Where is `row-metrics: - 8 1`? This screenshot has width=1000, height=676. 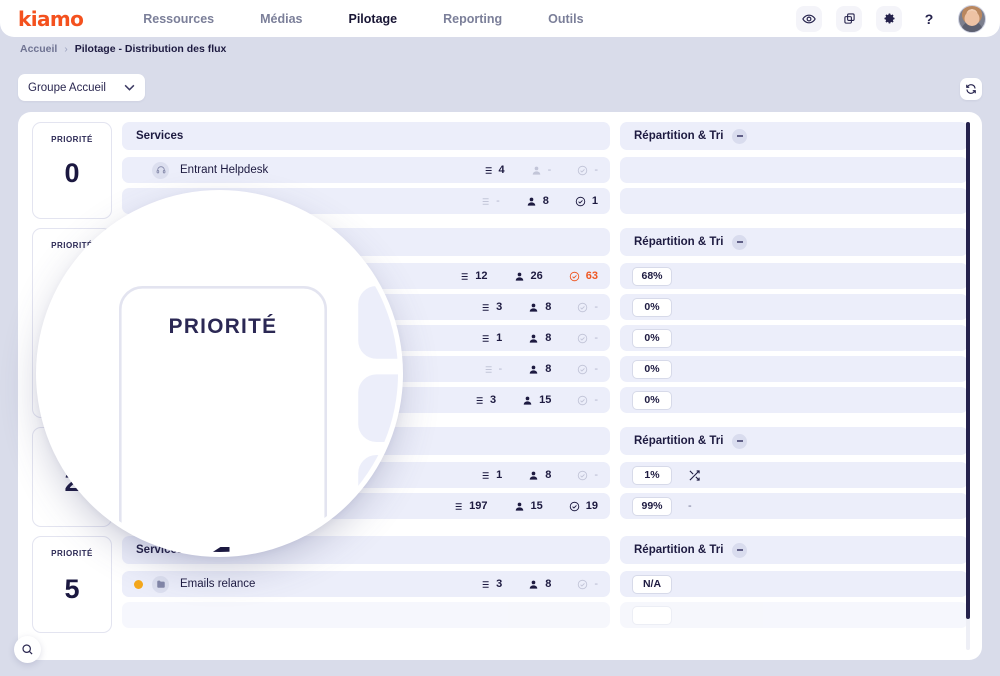
row-metrics: - 8 1 is located at coordinates (538, 201).